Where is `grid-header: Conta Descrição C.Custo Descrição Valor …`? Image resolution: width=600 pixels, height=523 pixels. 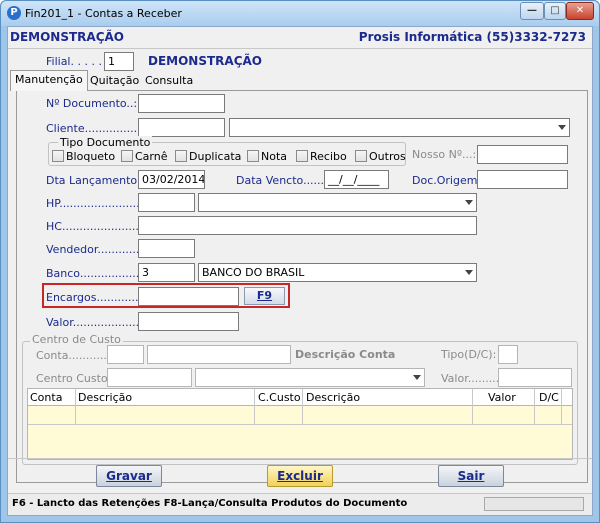 grid-header: Conta Descrição C.Custo Descrição Valor … is located at coordinates (300, 397).